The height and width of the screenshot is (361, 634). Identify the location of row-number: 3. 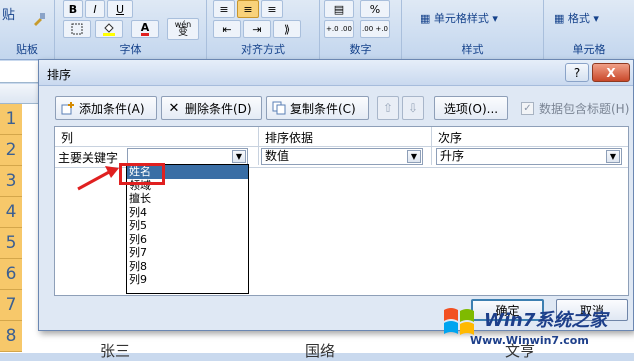
(11, 181).